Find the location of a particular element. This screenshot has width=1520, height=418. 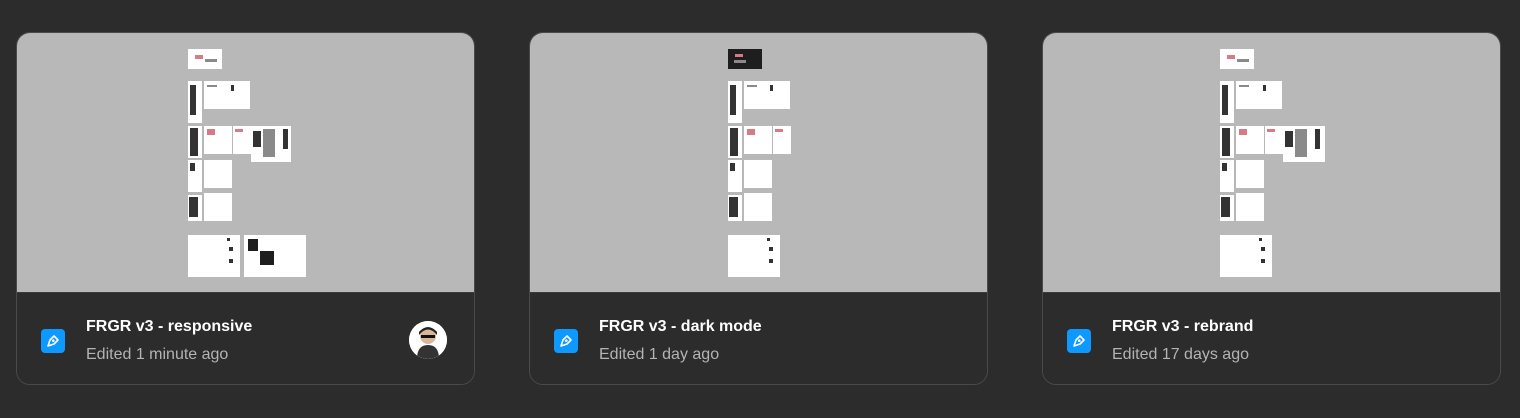

file-edited-time: Edited 1 day ago is located at coordinates (659, 354).